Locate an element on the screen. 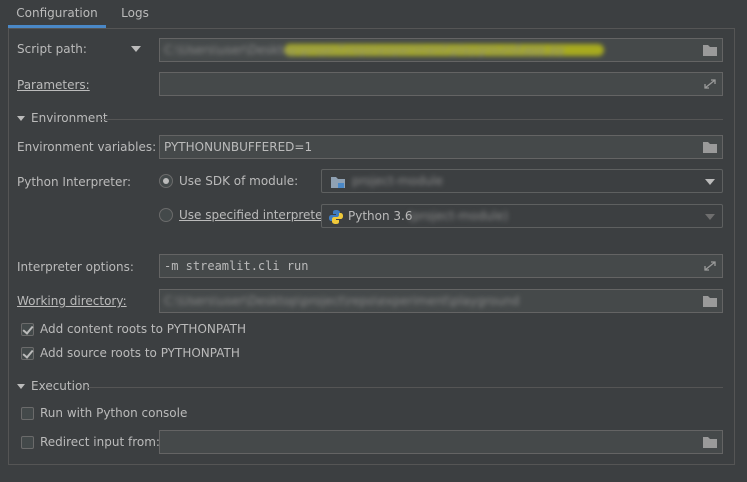 This screenshot has width=747, height=482. env-vars-label: Environment variables: is located at coordinates (87, 147).